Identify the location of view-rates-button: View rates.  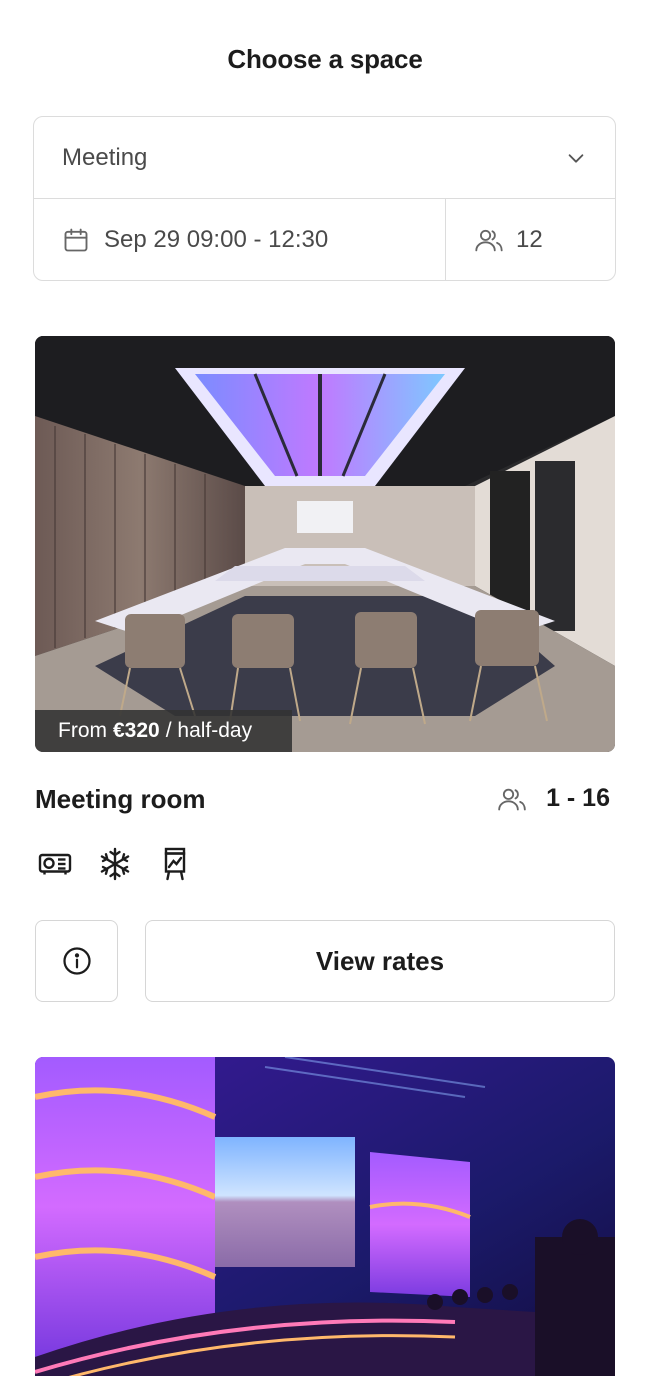
(380, 961).